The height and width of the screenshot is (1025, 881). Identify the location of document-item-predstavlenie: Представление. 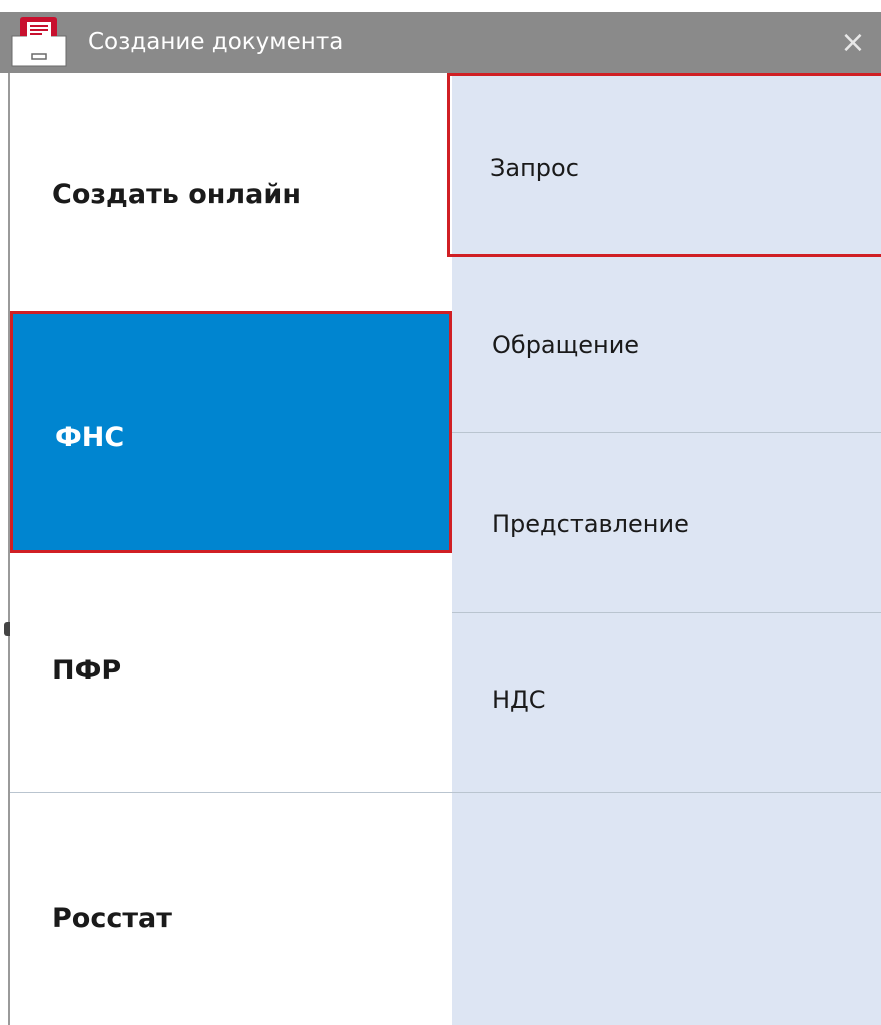
(666, 522).